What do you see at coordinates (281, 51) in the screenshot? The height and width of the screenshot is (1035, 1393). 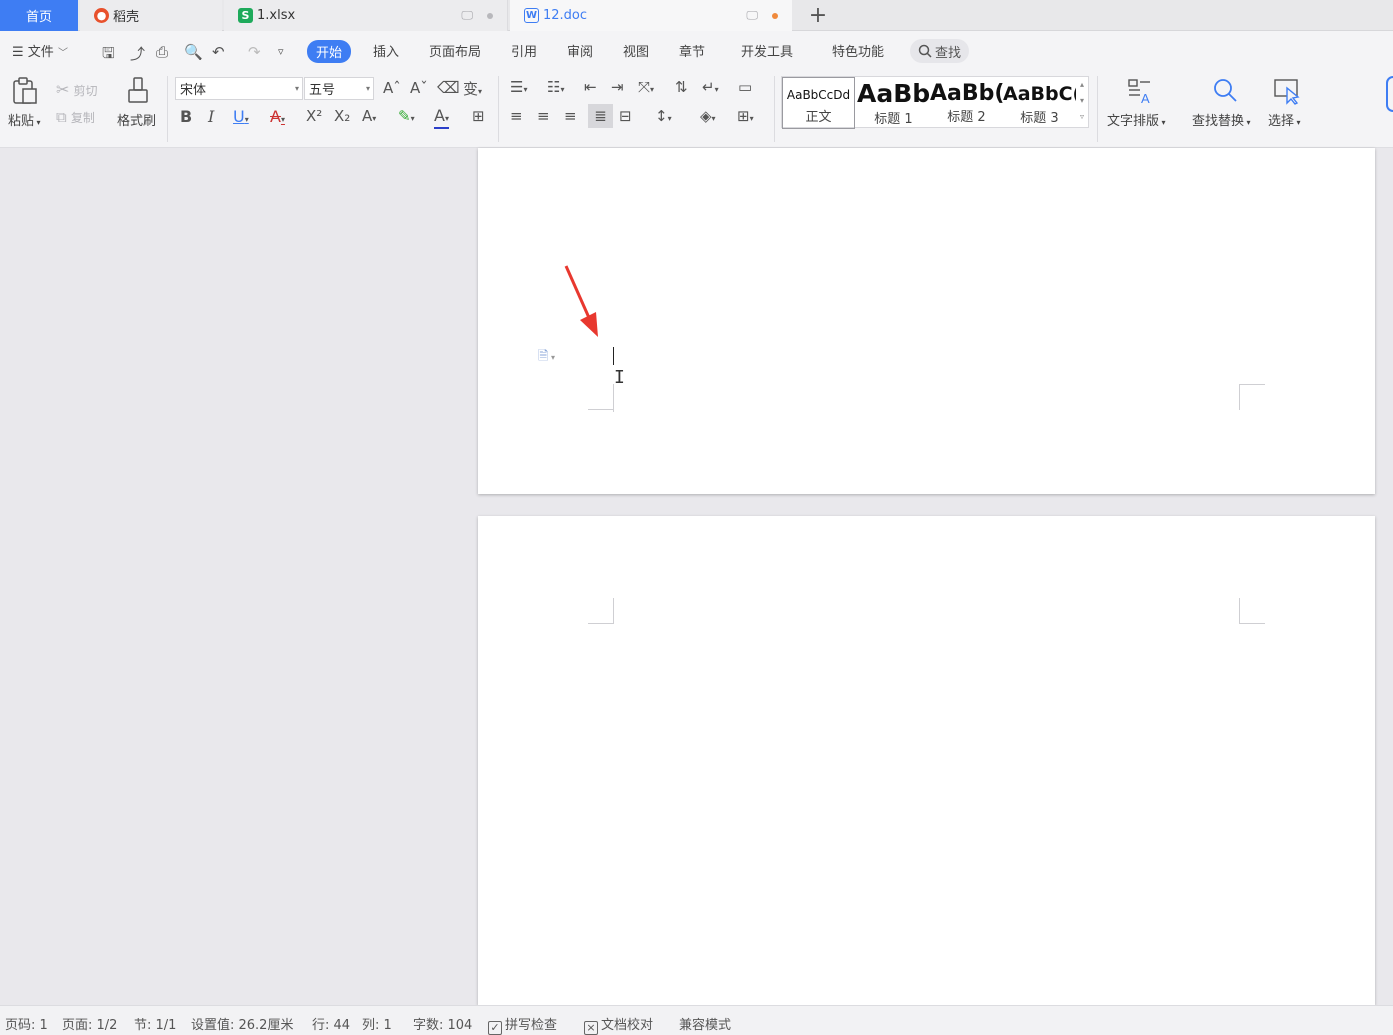 I see `customize-icon: ▿` at bounding box center [281, 51].